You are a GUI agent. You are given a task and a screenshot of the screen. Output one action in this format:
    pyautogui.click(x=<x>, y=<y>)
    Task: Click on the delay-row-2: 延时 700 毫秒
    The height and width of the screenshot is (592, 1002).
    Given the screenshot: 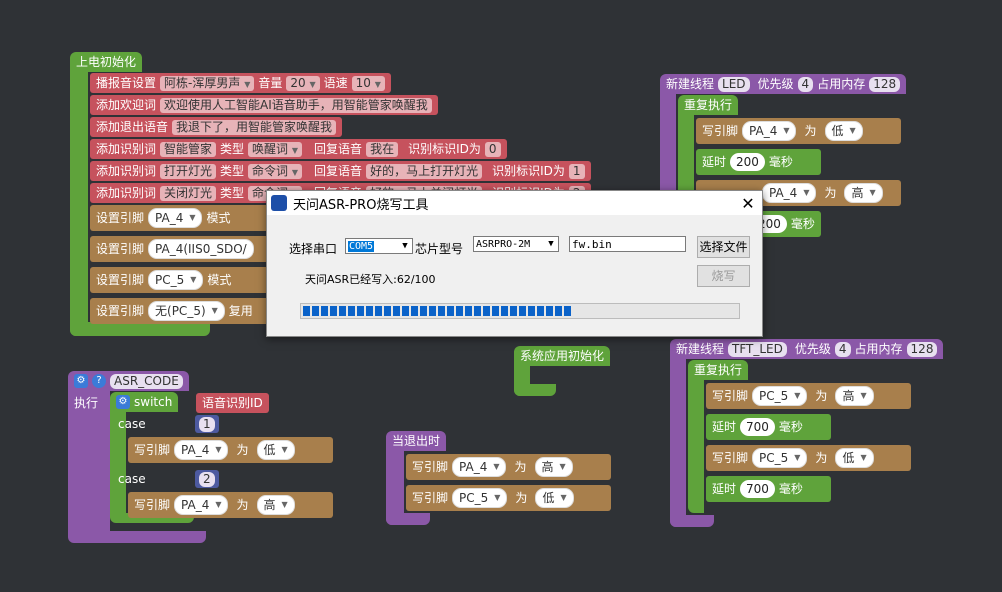 What is the action you would take?
    pyautogui.click(x=768, y=489)
    